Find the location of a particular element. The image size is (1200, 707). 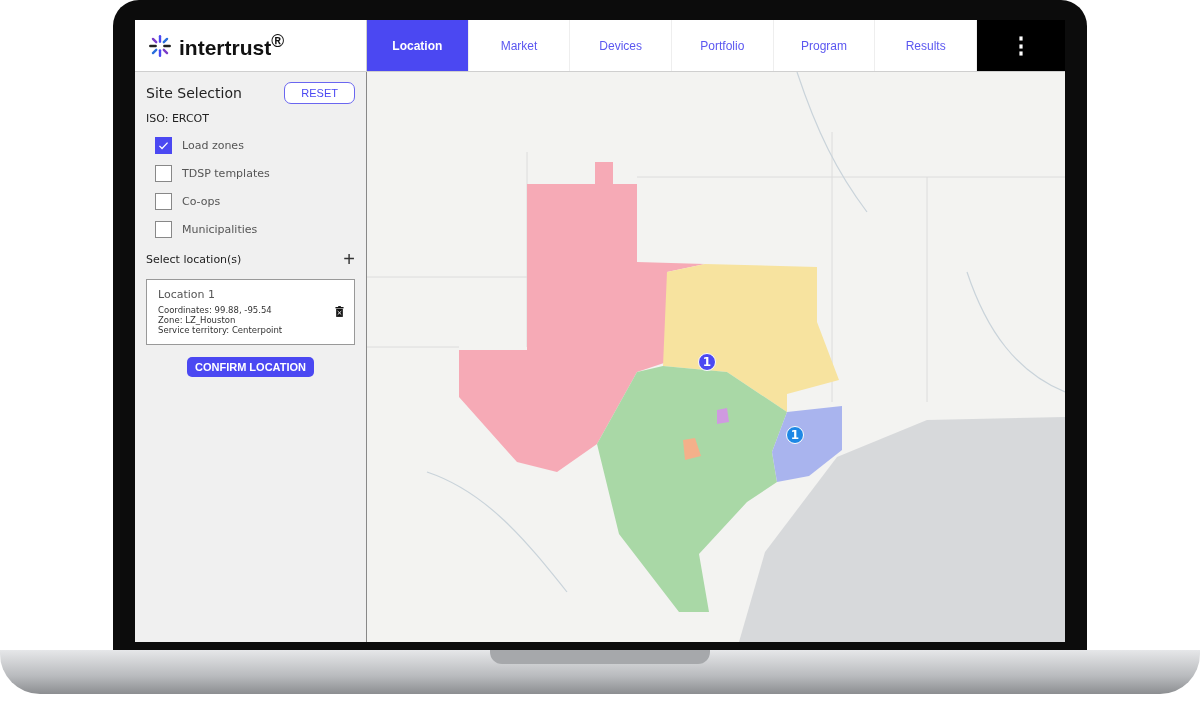

add-button: + is located at coordinates (349, 259).